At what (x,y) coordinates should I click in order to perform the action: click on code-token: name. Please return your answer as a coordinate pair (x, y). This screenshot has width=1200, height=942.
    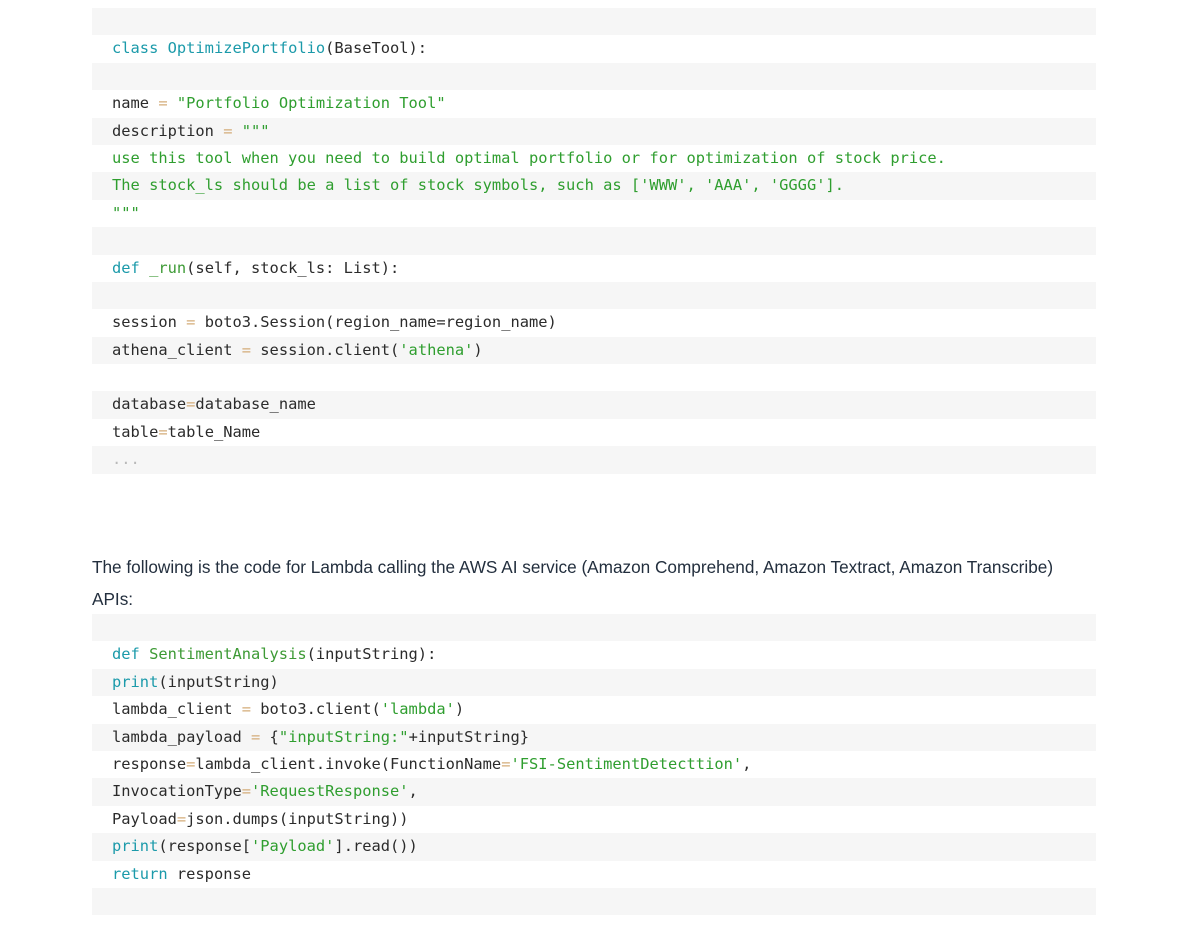
    Looking at the image, I should click on (135, 103).